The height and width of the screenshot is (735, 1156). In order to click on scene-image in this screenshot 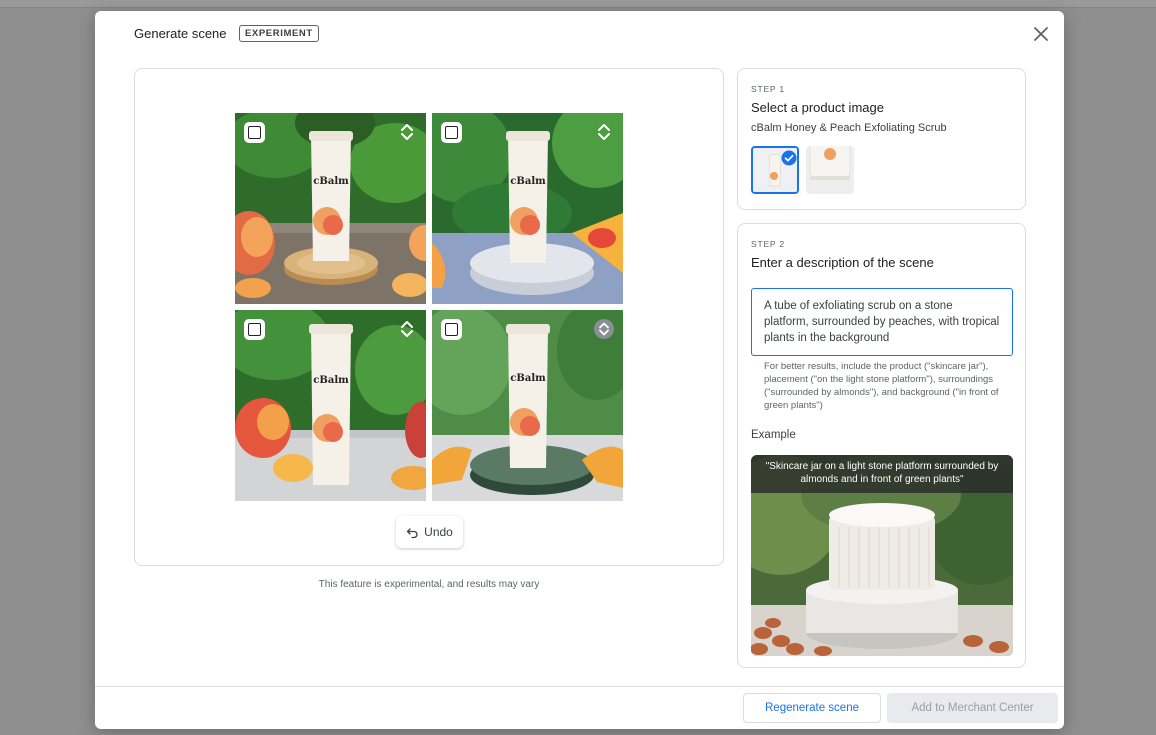, I will do `click(527, 405)`.